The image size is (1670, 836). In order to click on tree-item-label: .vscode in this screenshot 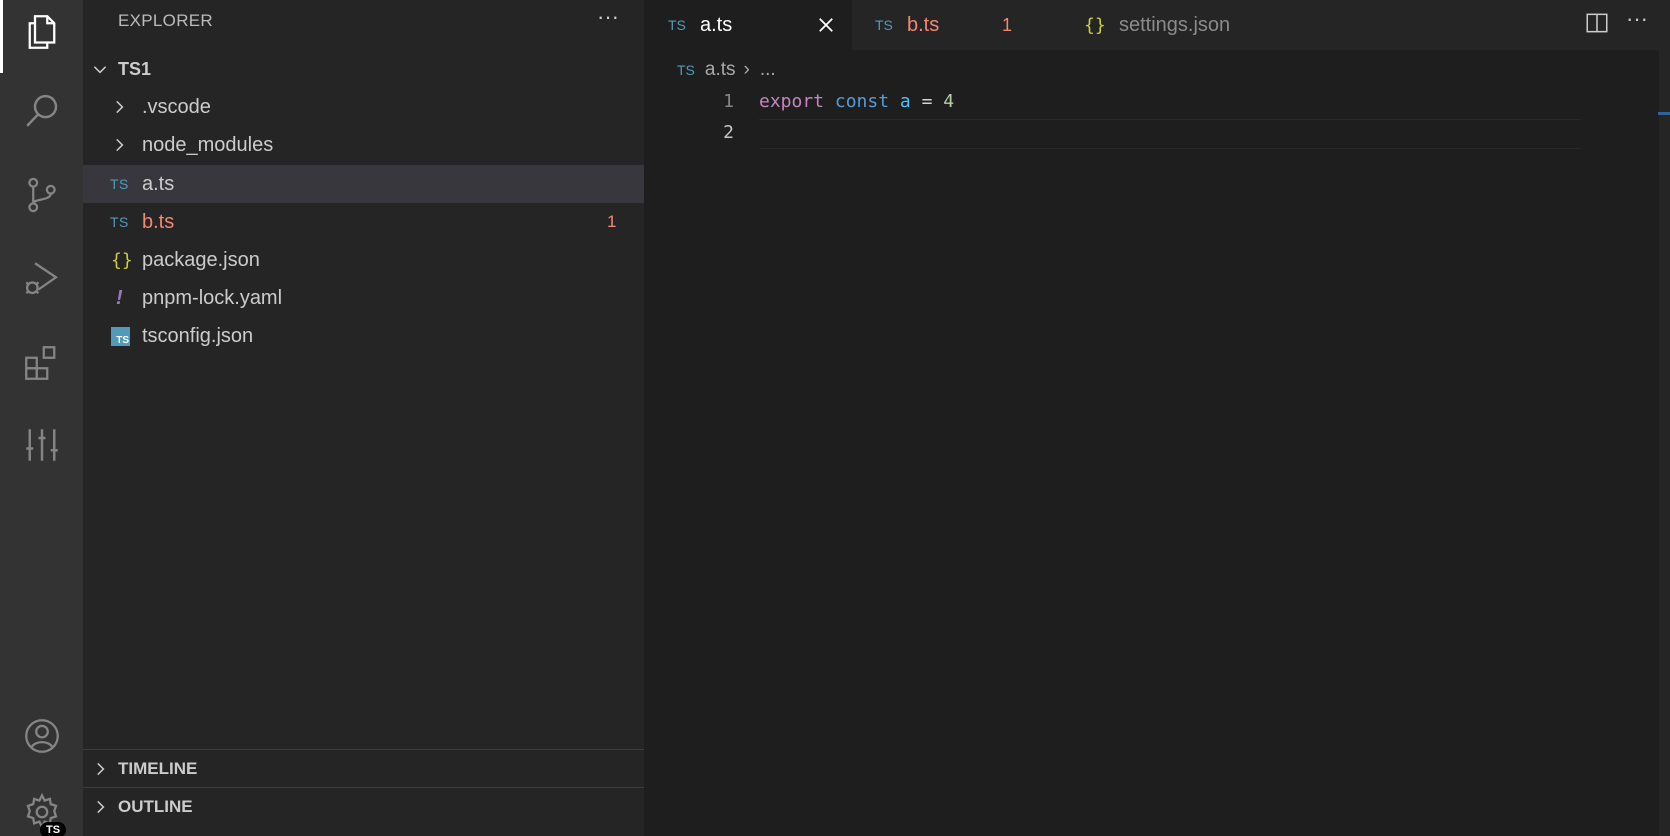, I will do `click(176, 106)`.